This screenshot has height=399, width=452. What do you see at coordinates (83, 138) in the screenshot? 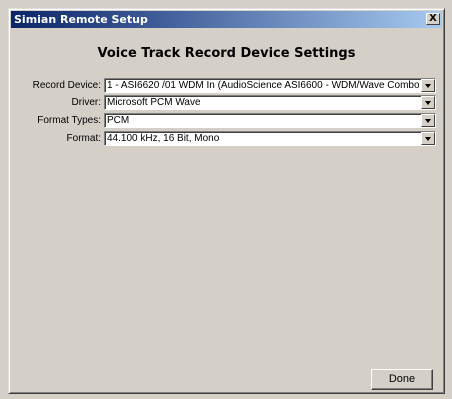
I see `format-label: Format:` at bounding box center [83, 138].